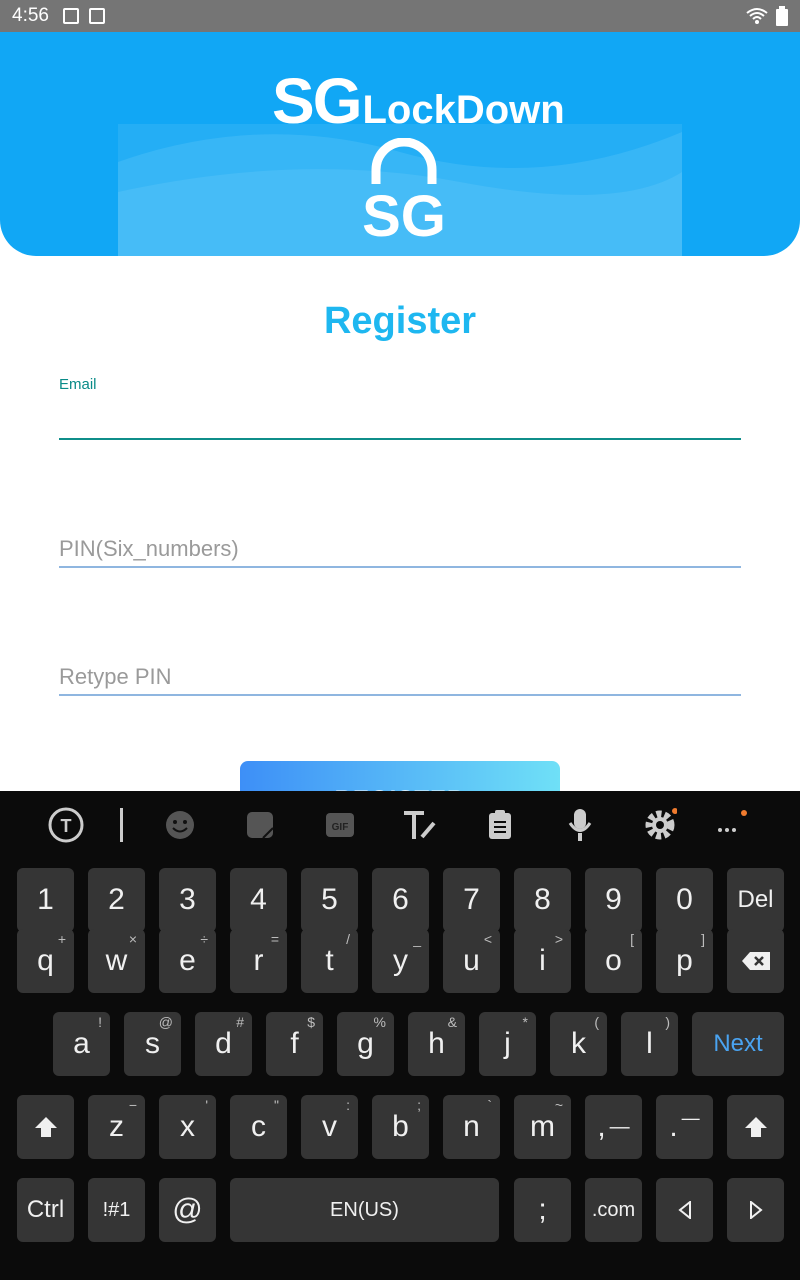 The width and height of the screenshot is (800, 1280). I want to click on key-v: v:, so click(329, 1127).